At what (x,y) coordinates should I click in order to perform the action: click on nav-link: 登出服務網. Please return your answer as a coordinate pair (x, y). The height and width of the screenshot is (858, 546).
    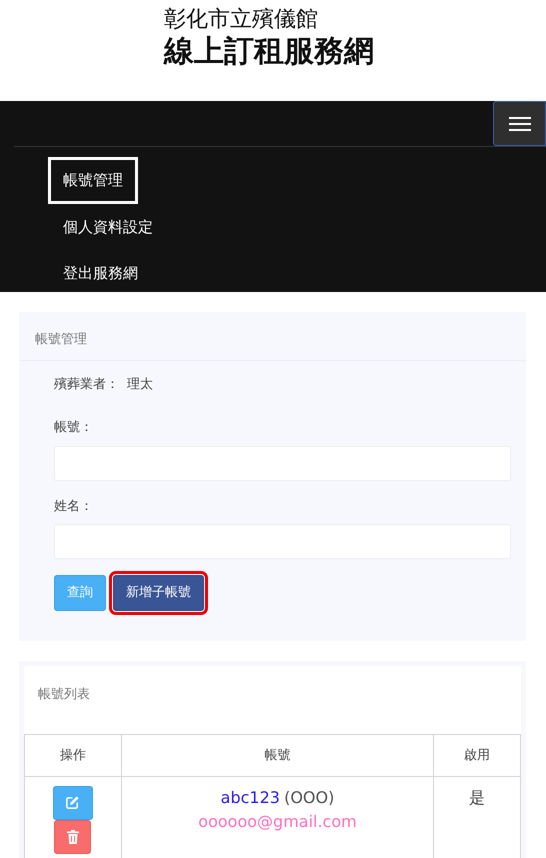
    Looking at the image, I should click on (100, 273).